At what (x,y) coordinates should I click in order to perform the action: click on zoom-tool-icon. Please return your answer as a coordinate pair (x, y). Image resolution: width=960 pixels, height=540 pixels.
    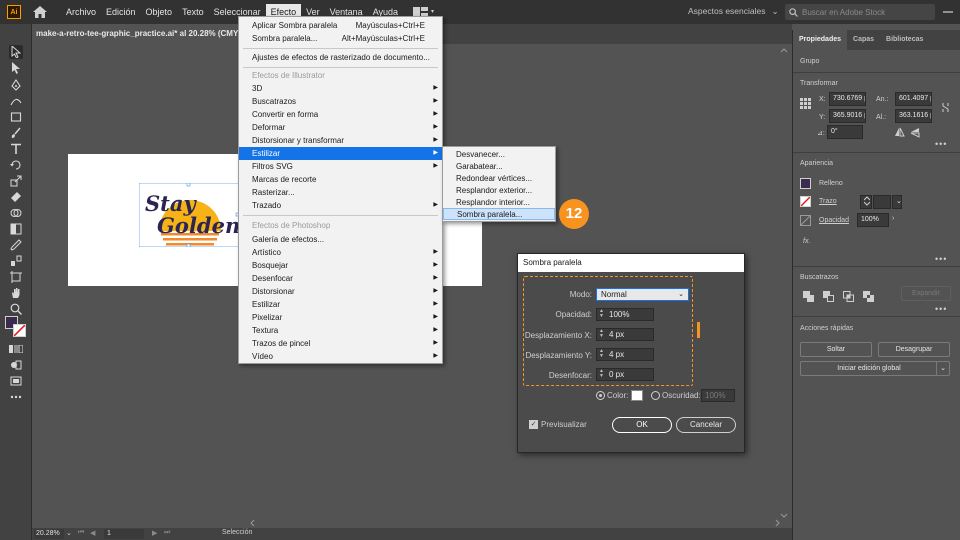
    Looking at the image, I should click on (16, 309).